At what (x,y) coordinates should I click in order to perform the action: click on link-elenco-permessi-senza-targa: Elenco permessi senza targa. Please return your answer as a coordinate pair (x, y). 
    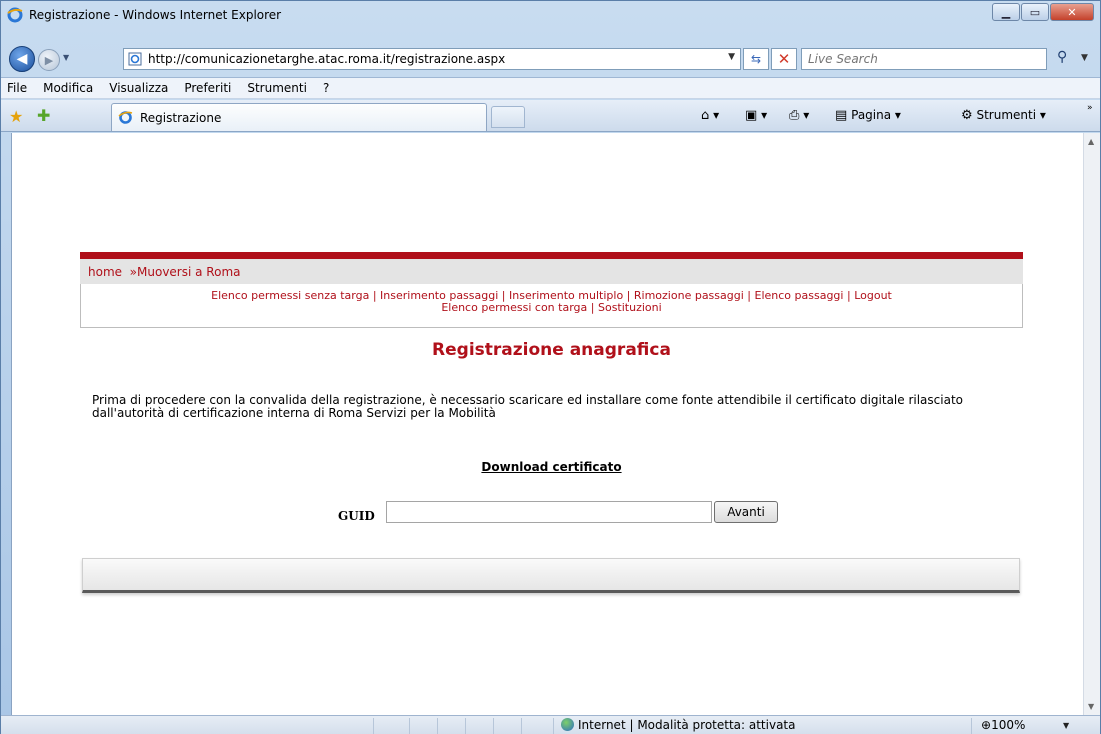
    Looking at the image, I should click on (290, 295).